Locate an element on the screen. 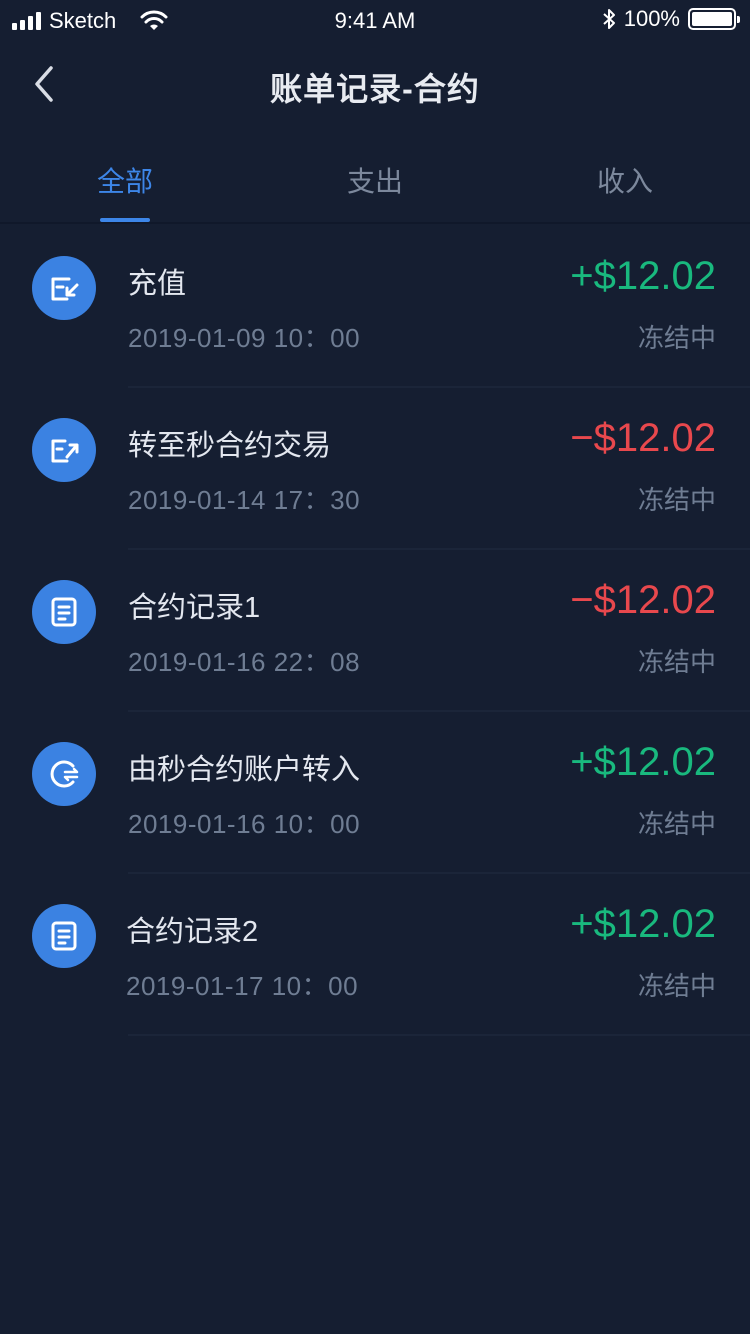  tab-income: 收入 is located at coordinates (625, 177).